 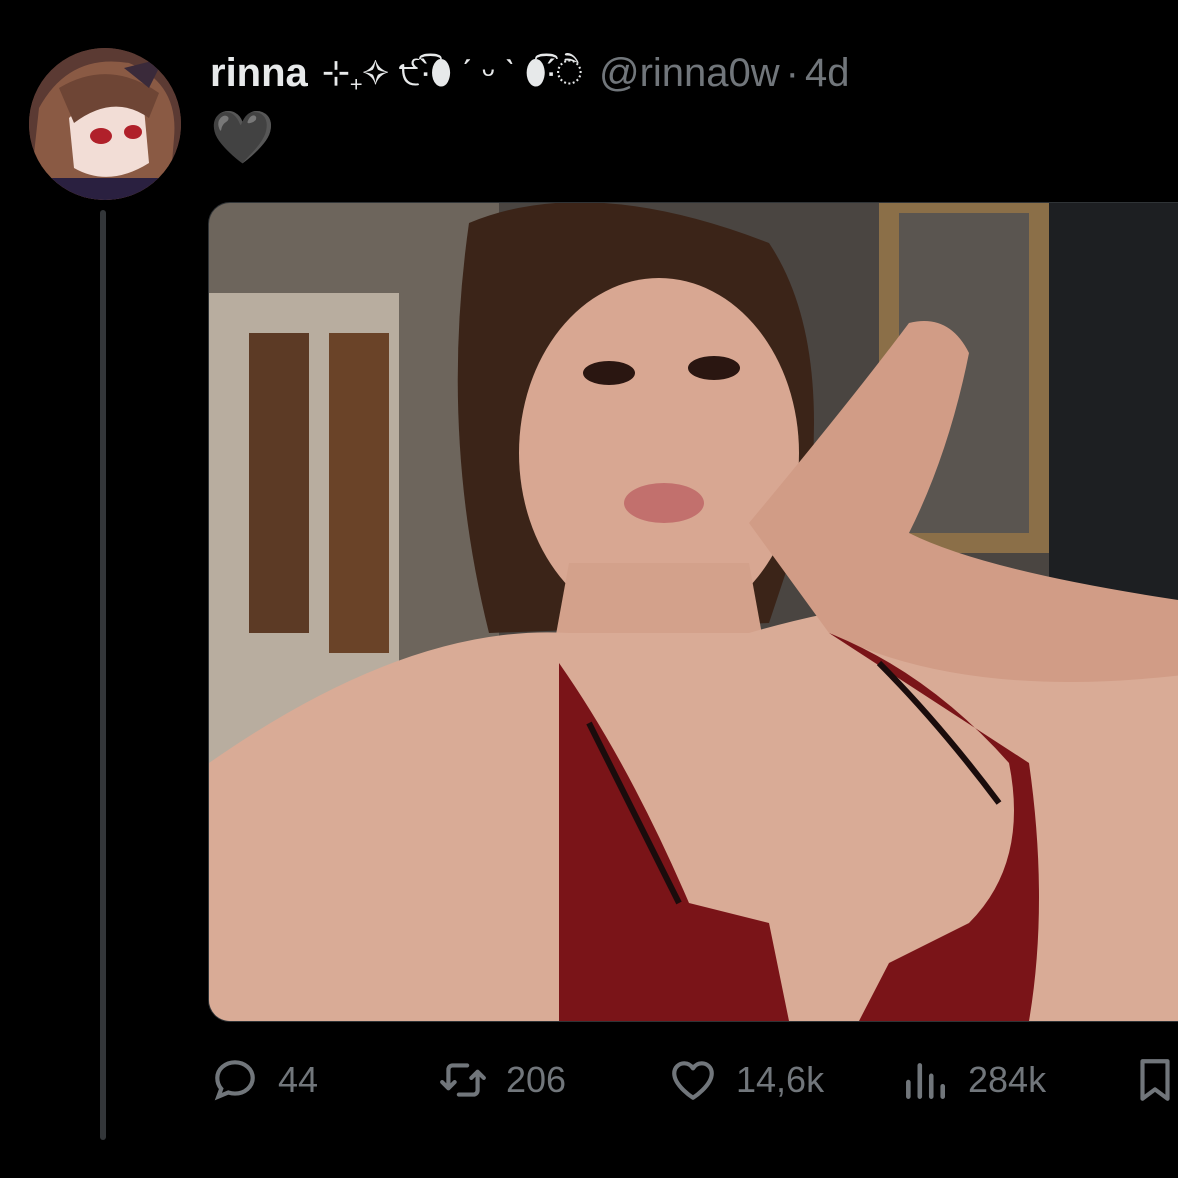 I want to click on retweet-icon, so click(x=463, y=1080).